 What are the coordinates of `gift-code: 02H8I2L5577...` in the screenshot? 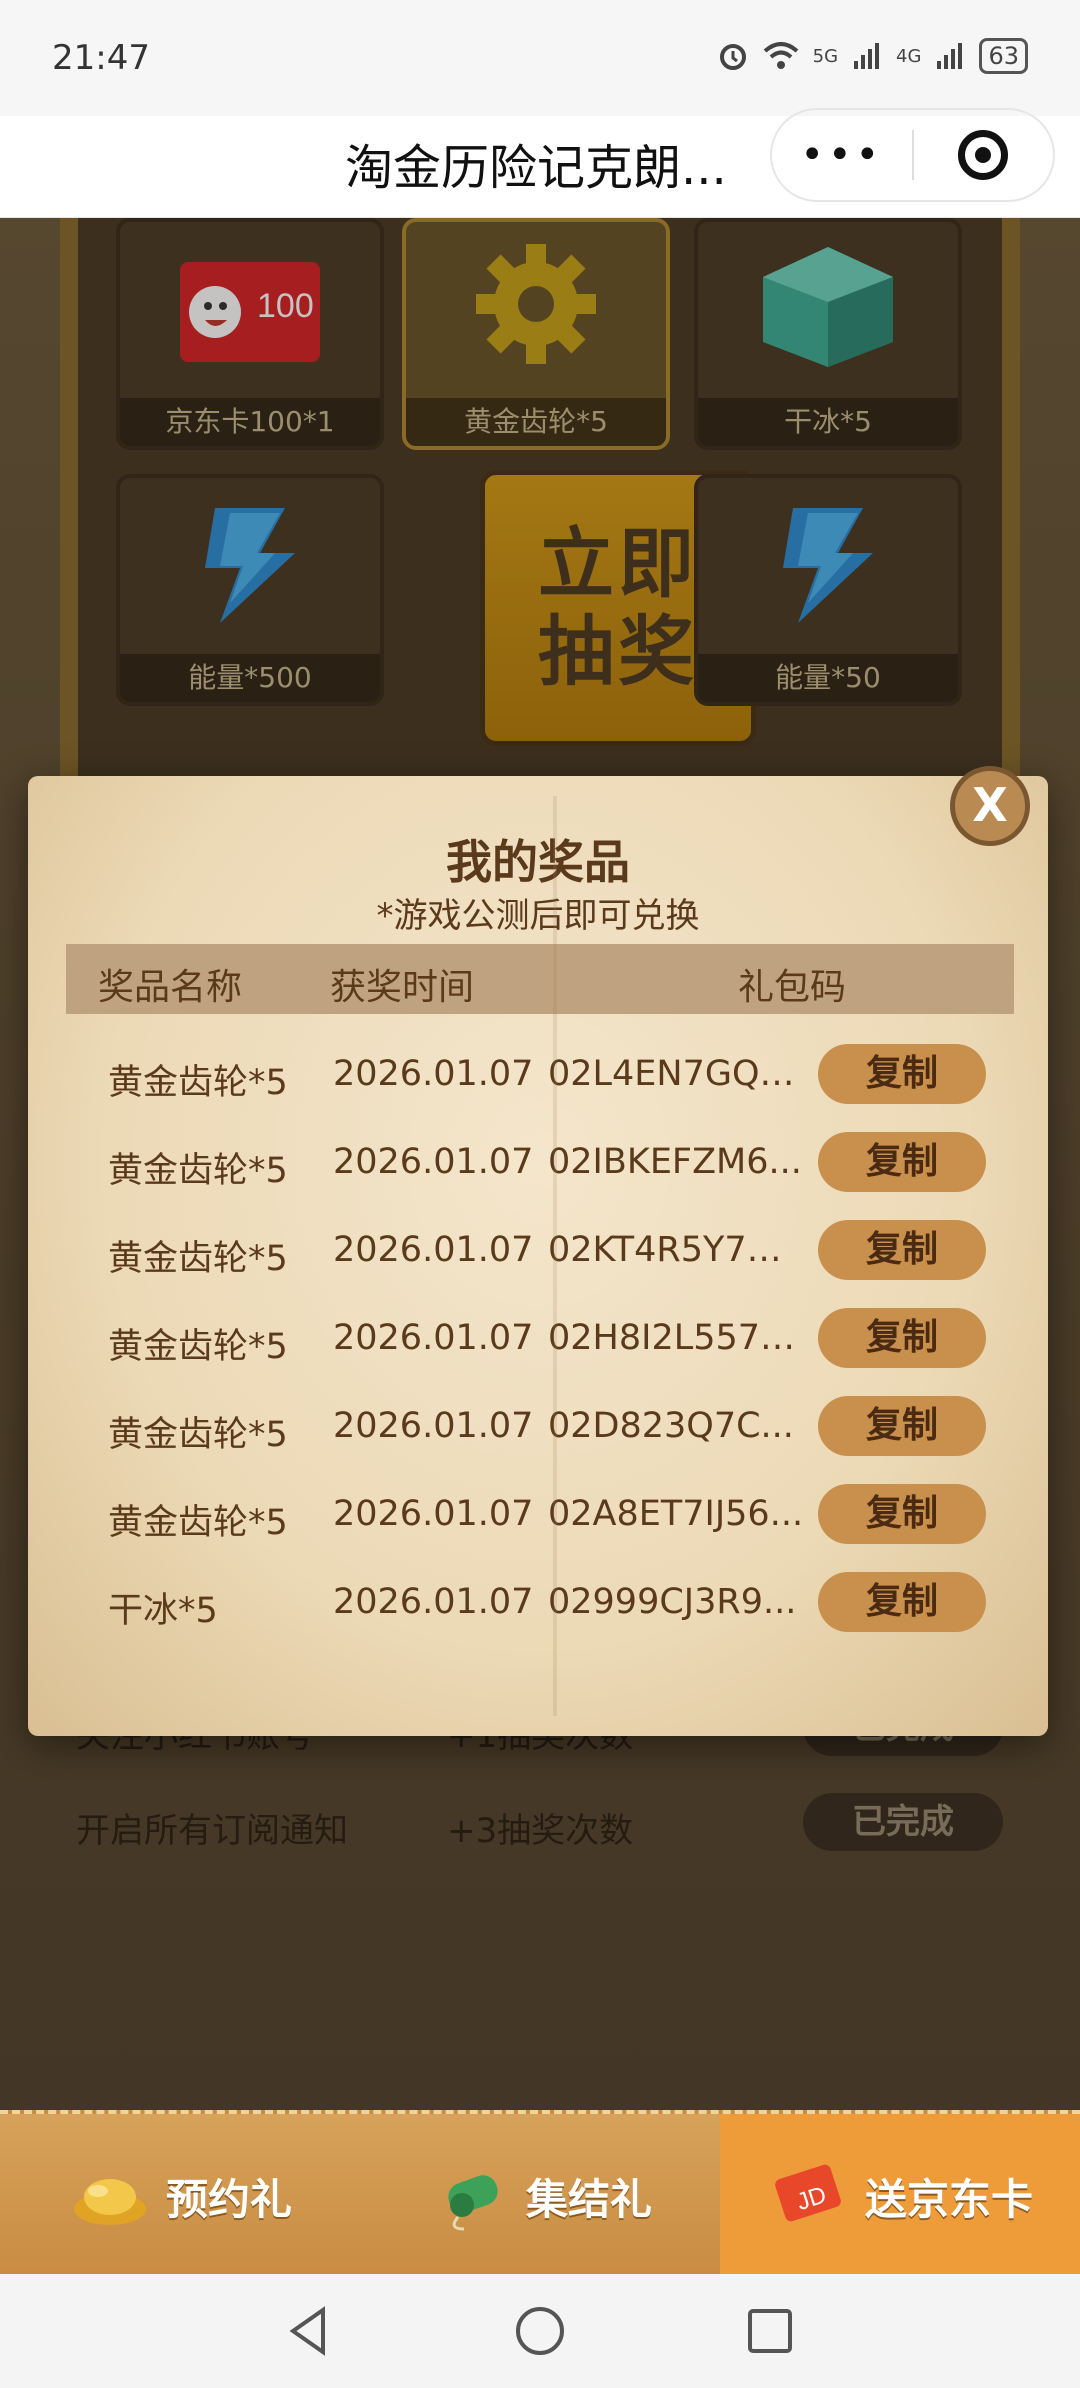 It's located at (676, 1338).